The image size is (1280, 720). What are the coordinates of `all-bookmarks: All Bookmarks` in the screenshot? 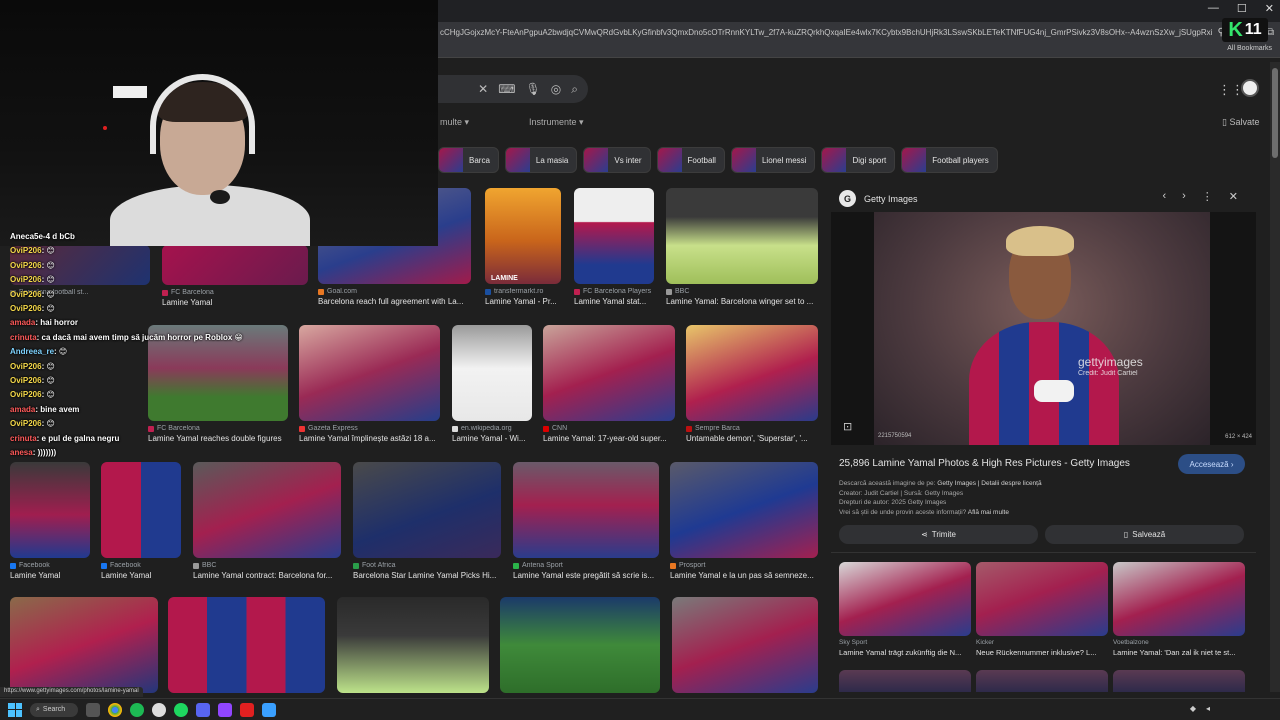 It's located at (1249, 48).